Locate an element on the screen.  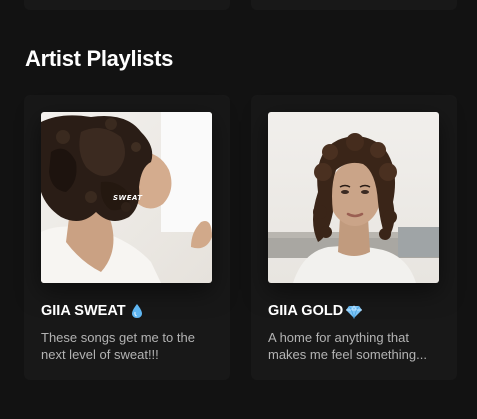
previous-row-card-left is located at coordinates (127, 5).